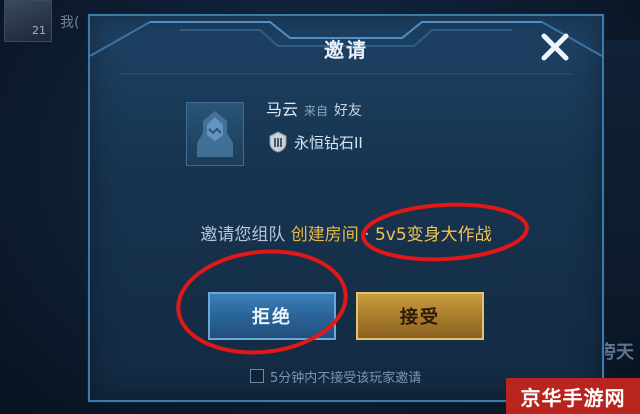 This screenshot has height=414, width=640. What do you see at coordinates (420, 316) in the screenshot?
I see `accept-button: 接受` at bounding box center [420, 316].